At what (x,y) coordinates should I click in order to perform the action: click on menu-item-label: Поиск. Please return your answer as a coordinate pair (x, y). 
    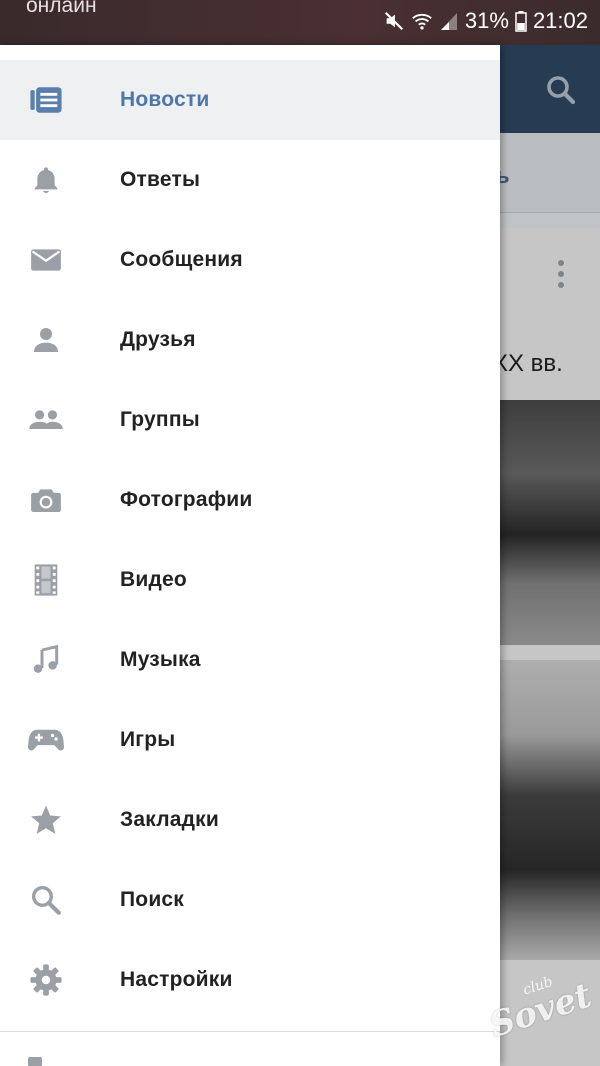
    Looking at the image, I should click on (152, 899).